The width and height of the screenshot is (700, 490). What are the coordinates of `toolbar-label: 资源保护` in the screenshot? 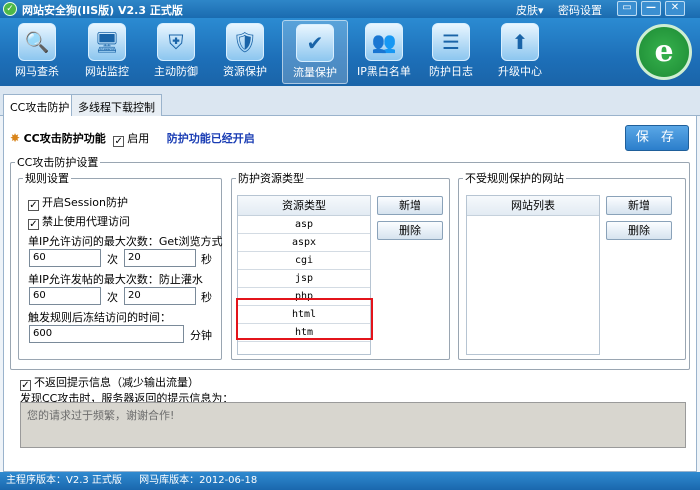 It's located at (245, 71).